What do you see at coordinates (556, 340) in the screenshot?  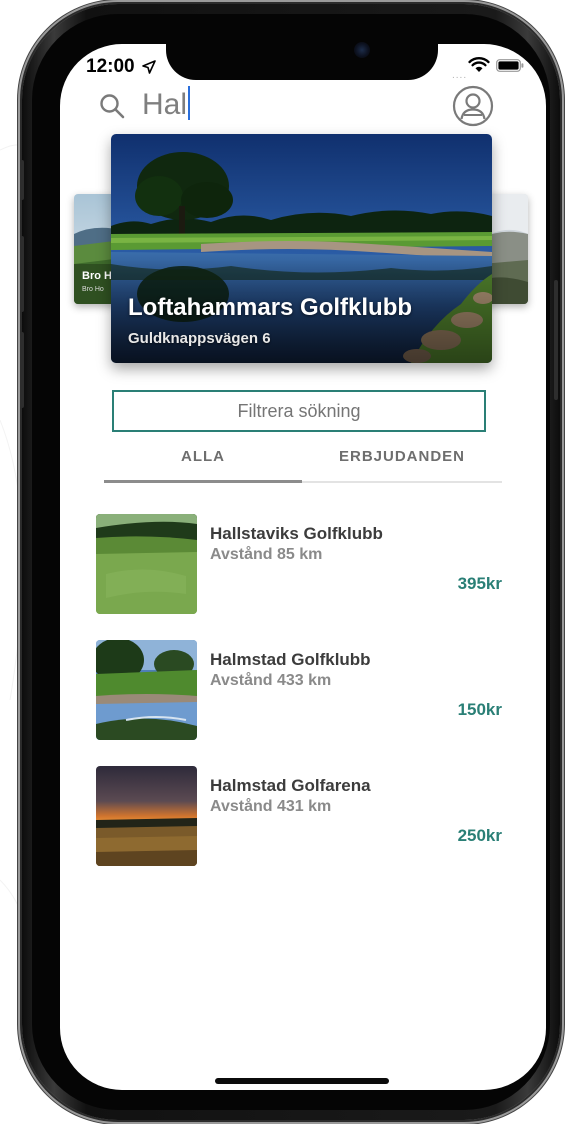 I see `power-button` at bounding box center [556, 340].